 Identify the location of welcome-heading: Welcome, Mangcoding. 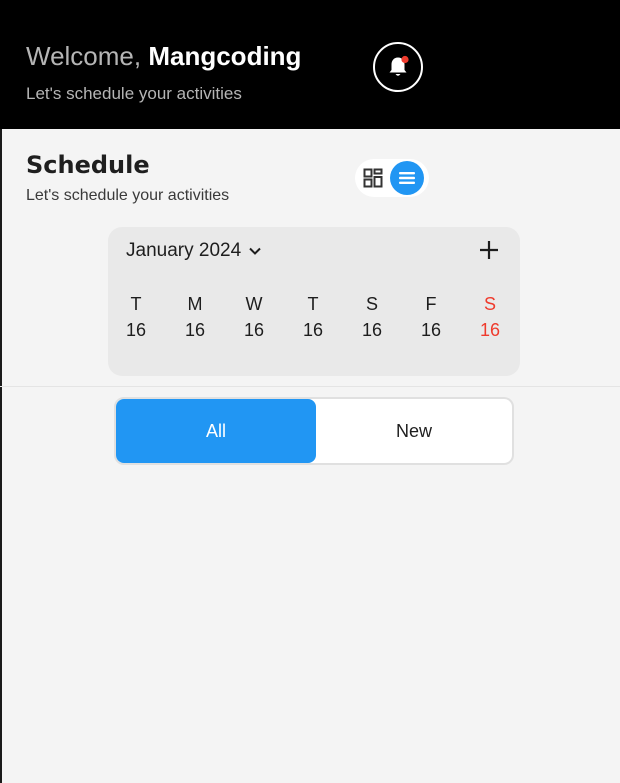
(163, 56).